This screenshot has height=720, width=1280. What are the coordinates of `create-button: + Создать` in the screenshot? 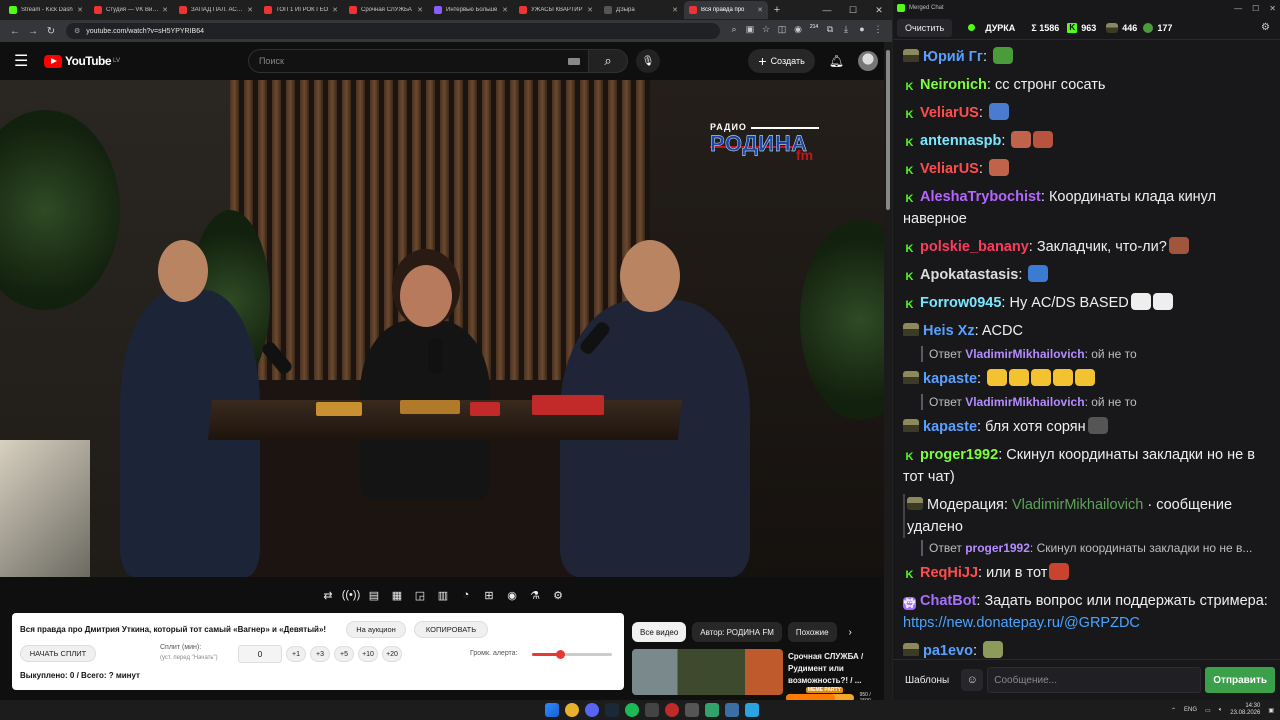 It's located at (781, 61).